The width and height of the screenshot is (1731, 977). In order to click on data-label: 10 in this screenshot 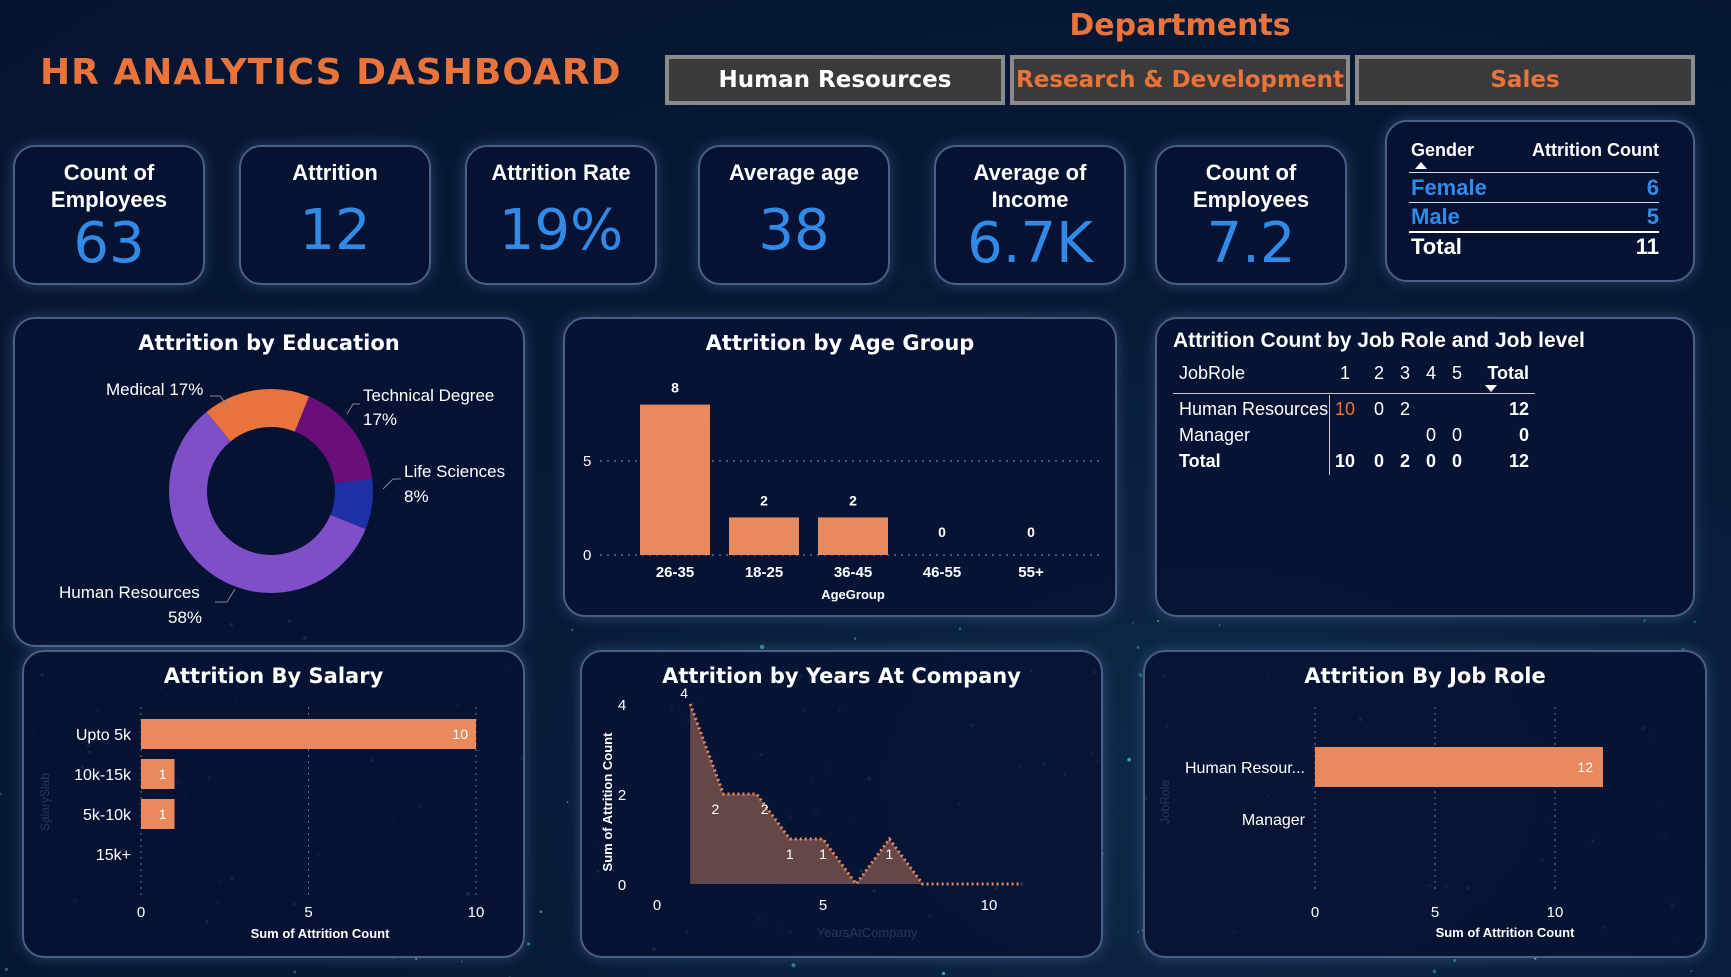, I will do `click(460, 734)`.